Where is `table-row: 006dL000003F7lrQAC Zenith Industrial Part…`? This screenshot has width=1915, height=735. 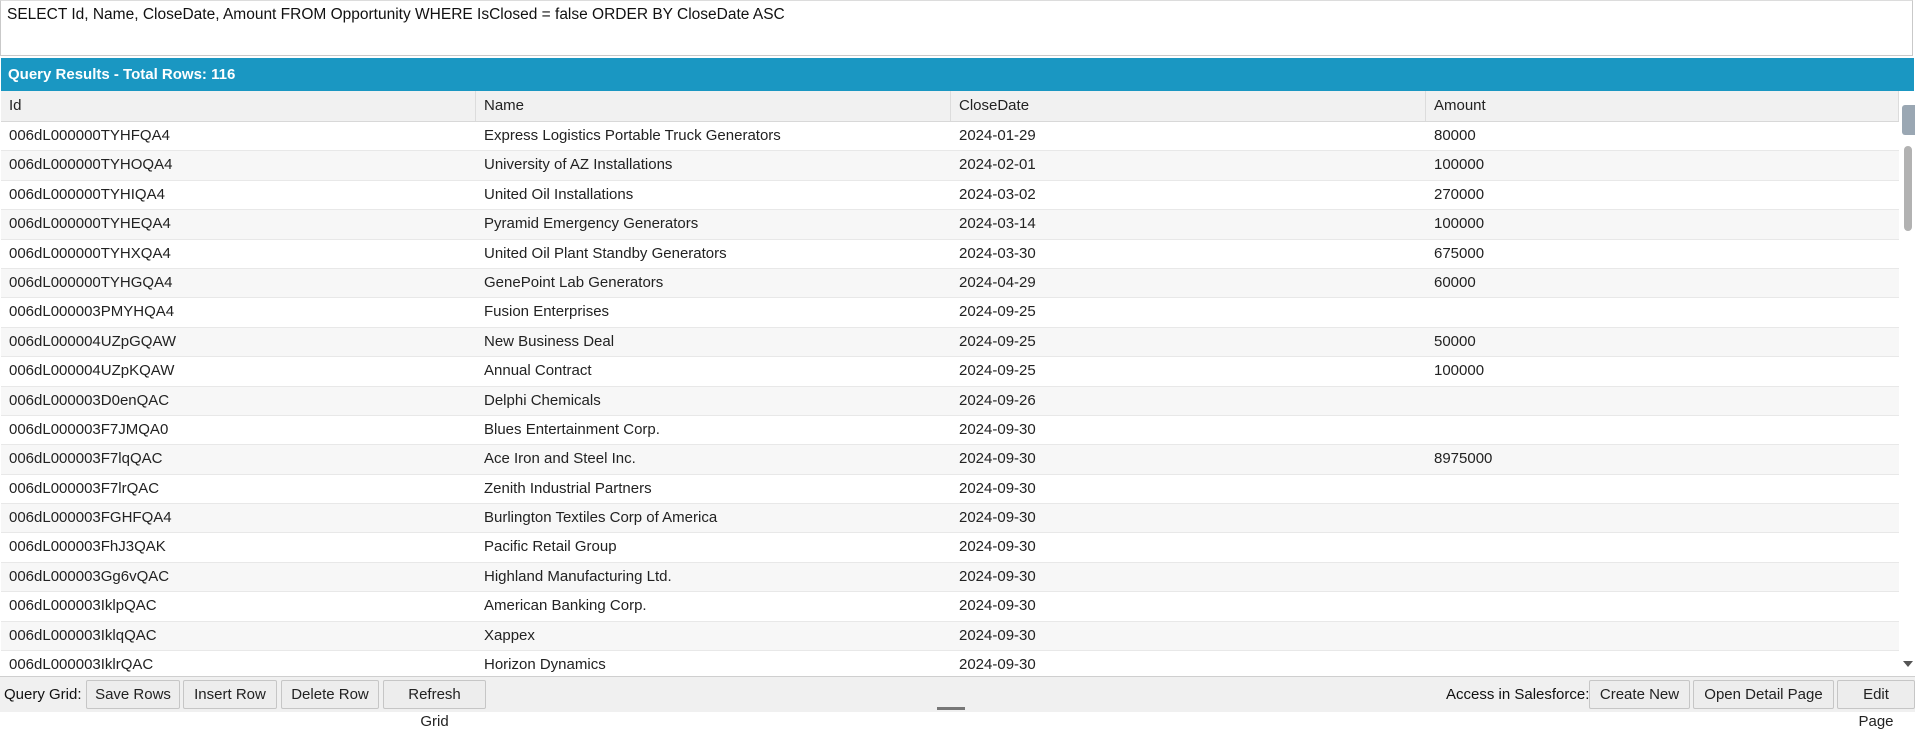 table-row: 006dL000003F7lrQAC Zenith Industrial Part… is located at coordinates (950, 490).